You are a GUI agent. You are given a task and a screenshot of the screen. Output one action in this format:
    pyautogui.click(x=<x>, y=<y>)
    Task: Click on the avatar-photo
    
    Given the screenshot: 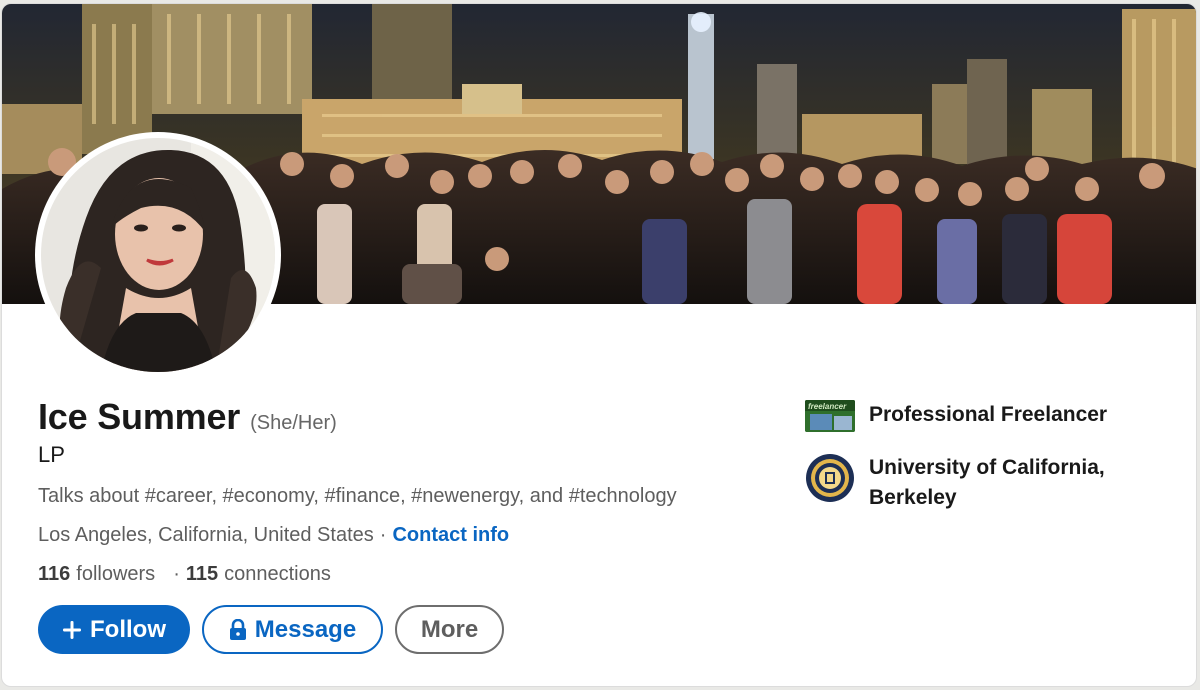 What is the action you would take?
    pyautogui.click(x=158, y=255)
    